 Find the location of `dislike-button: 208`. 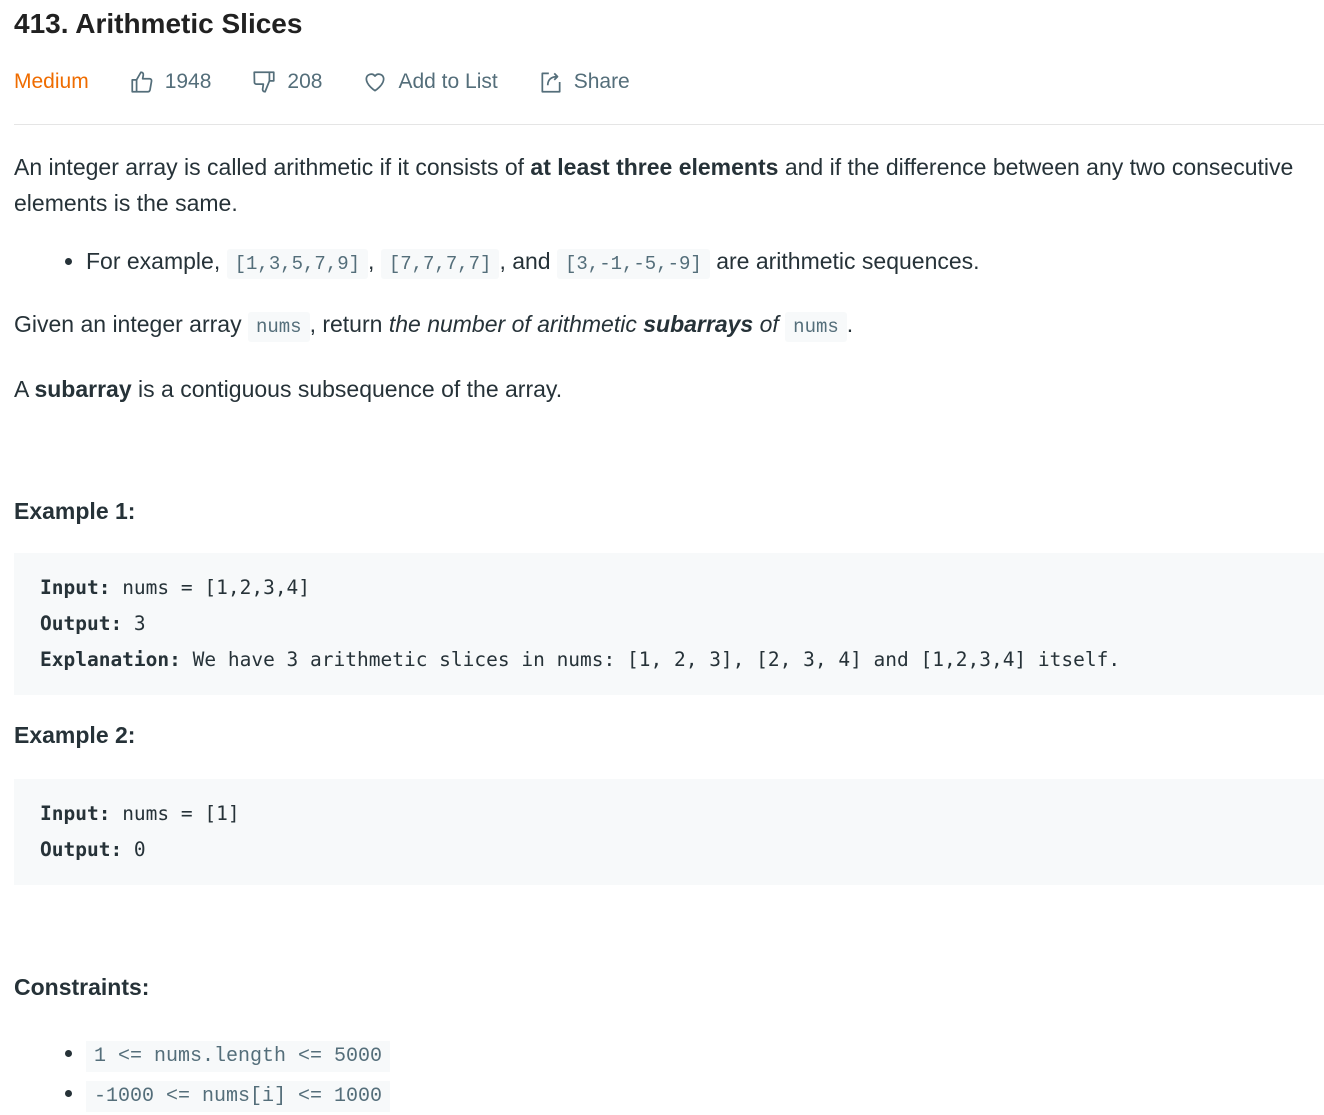

dislike-button: 208 is located at coordinates (286, 82).